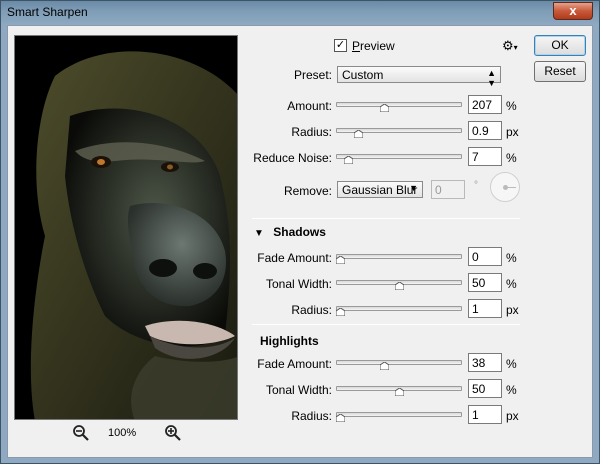 The image size is (600, 464). I want to click on shadows-radius-label: Radius:, so click(311, 310).